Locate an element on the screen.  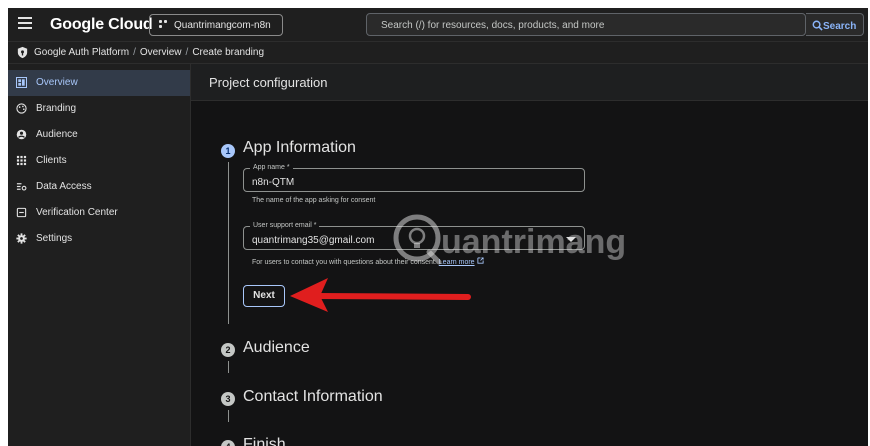
app-name-label: App name * is located at coordinates (271, 168).